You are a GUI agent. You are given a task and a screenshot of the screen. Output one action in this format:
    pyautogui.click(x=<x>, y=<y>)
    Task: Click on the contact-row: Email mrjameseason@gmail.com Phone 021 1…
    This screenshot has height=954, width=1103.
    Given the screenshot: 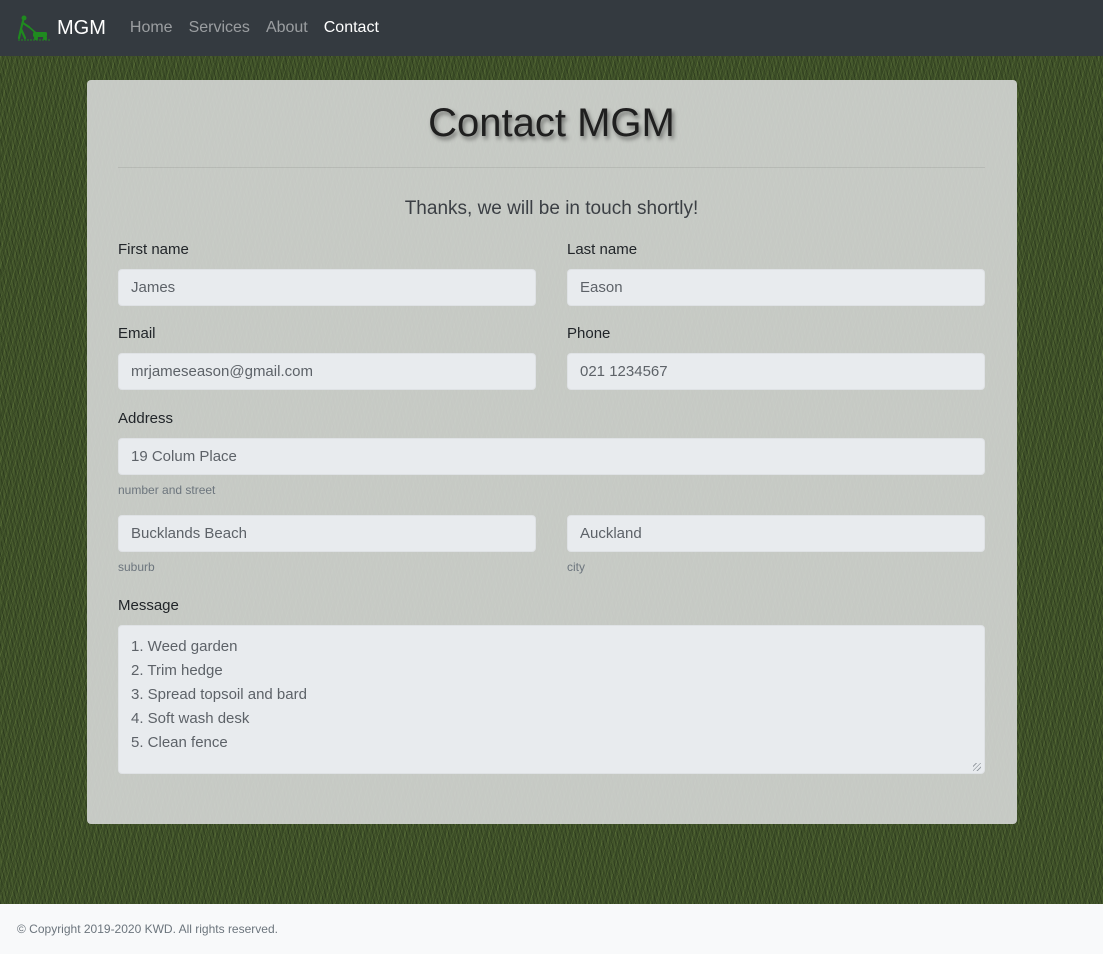 What is the action you would take?
    pyautogui.click(x=551, y=357)
    